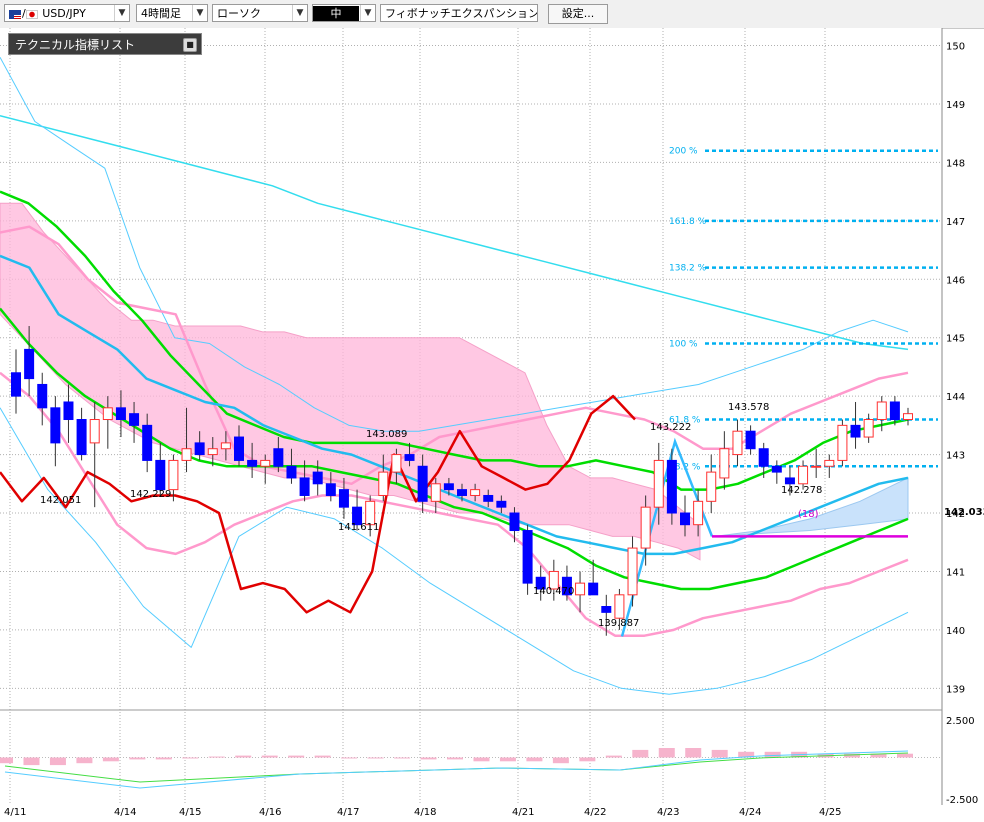 This screenshot has width=984, height=822. What do you see at coordinates (668, 812) in the screenshot?
I see `date-tick-label: 4/23` at bounding box center [668, 812].